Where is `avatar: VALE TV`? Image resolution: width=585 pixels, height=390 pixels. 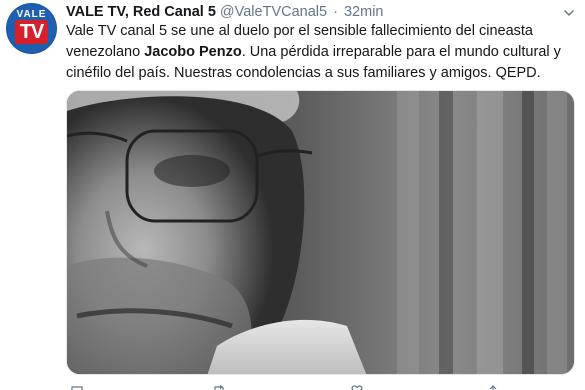 avatar: VALE TV is located at coordinates (31, 28).